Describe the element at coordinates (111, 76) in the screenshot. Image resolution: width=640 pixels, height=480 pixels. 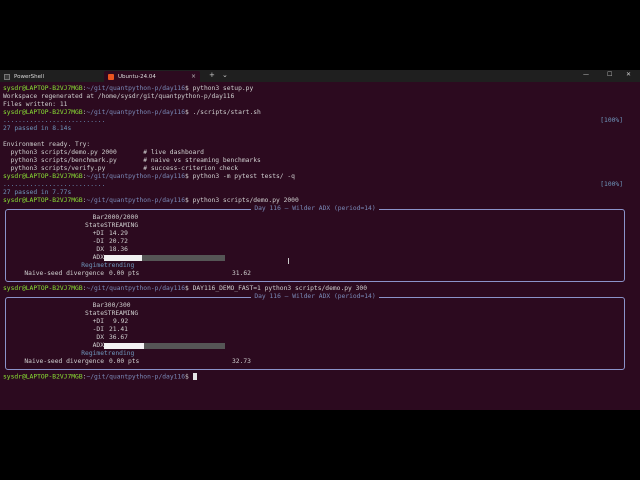
I see `ubuntu-icon` at that location.